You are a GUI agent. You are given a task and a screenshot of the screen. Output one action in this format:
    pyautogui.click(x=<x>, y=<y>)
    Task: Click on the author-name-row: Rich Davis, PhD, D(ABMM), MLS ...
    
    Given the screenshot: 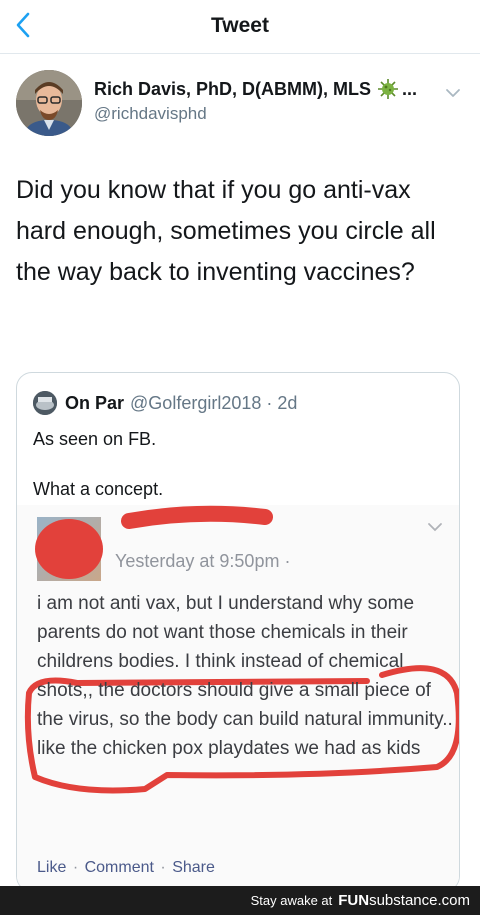 What is the action you would take?
    pyautogui.click(x=264, y=89)
    